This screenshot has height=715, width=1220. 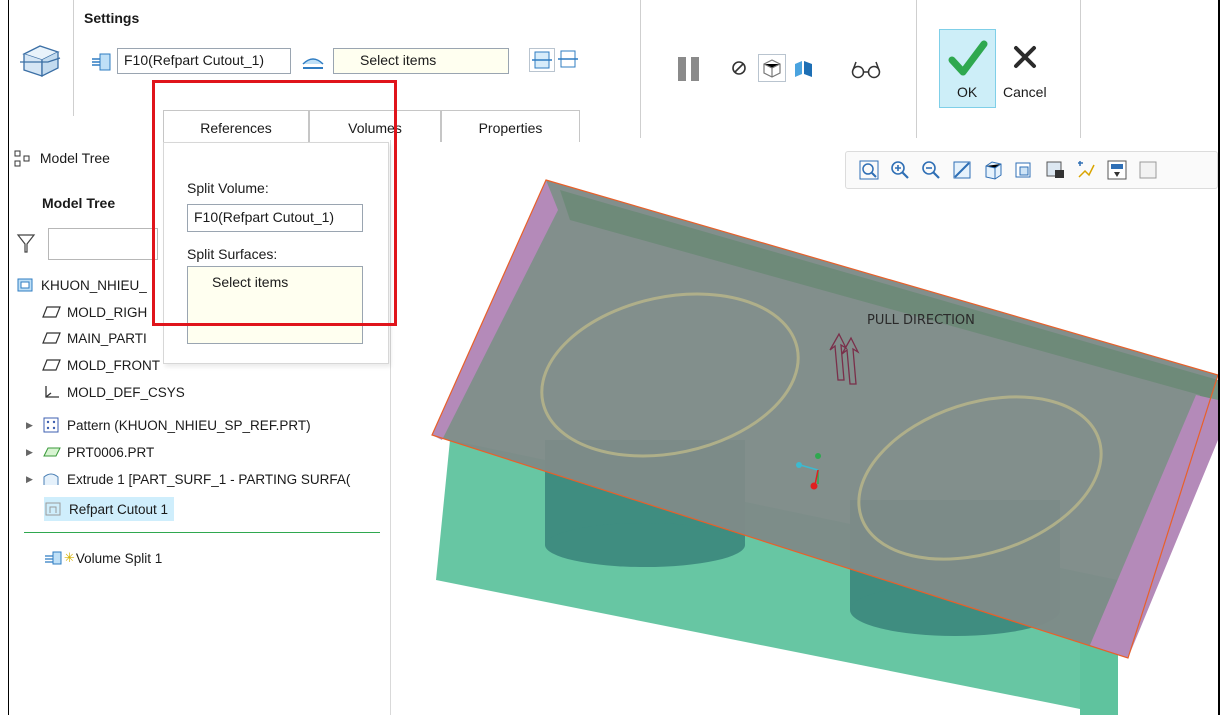 I want to click on ok-button-label: OK, so click(x=967, y=92).